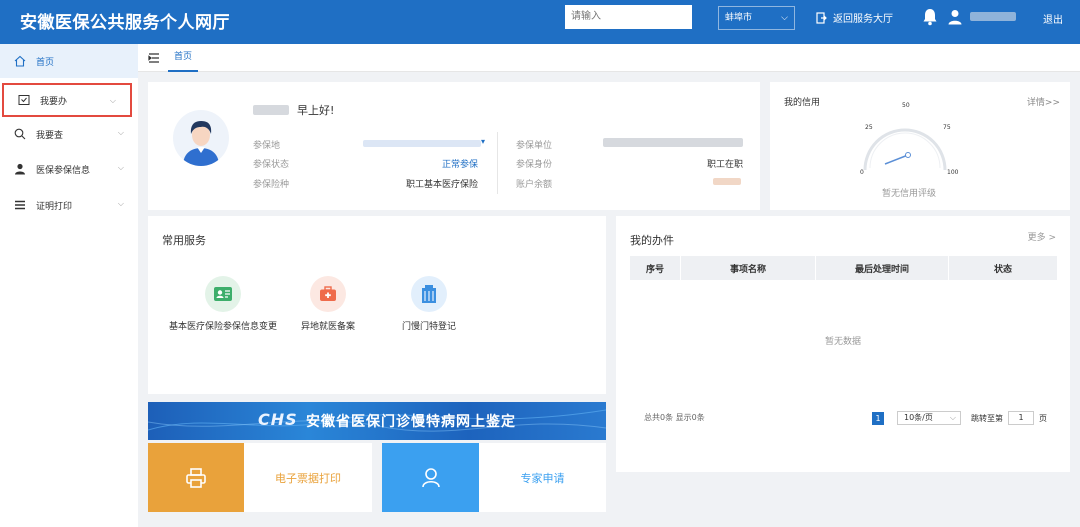 The image size is (1080, 527). What do you see at coordinates (869, 127) in the screenshot?
I see `gauge-tick: 25` at bounding box center [869, 127].